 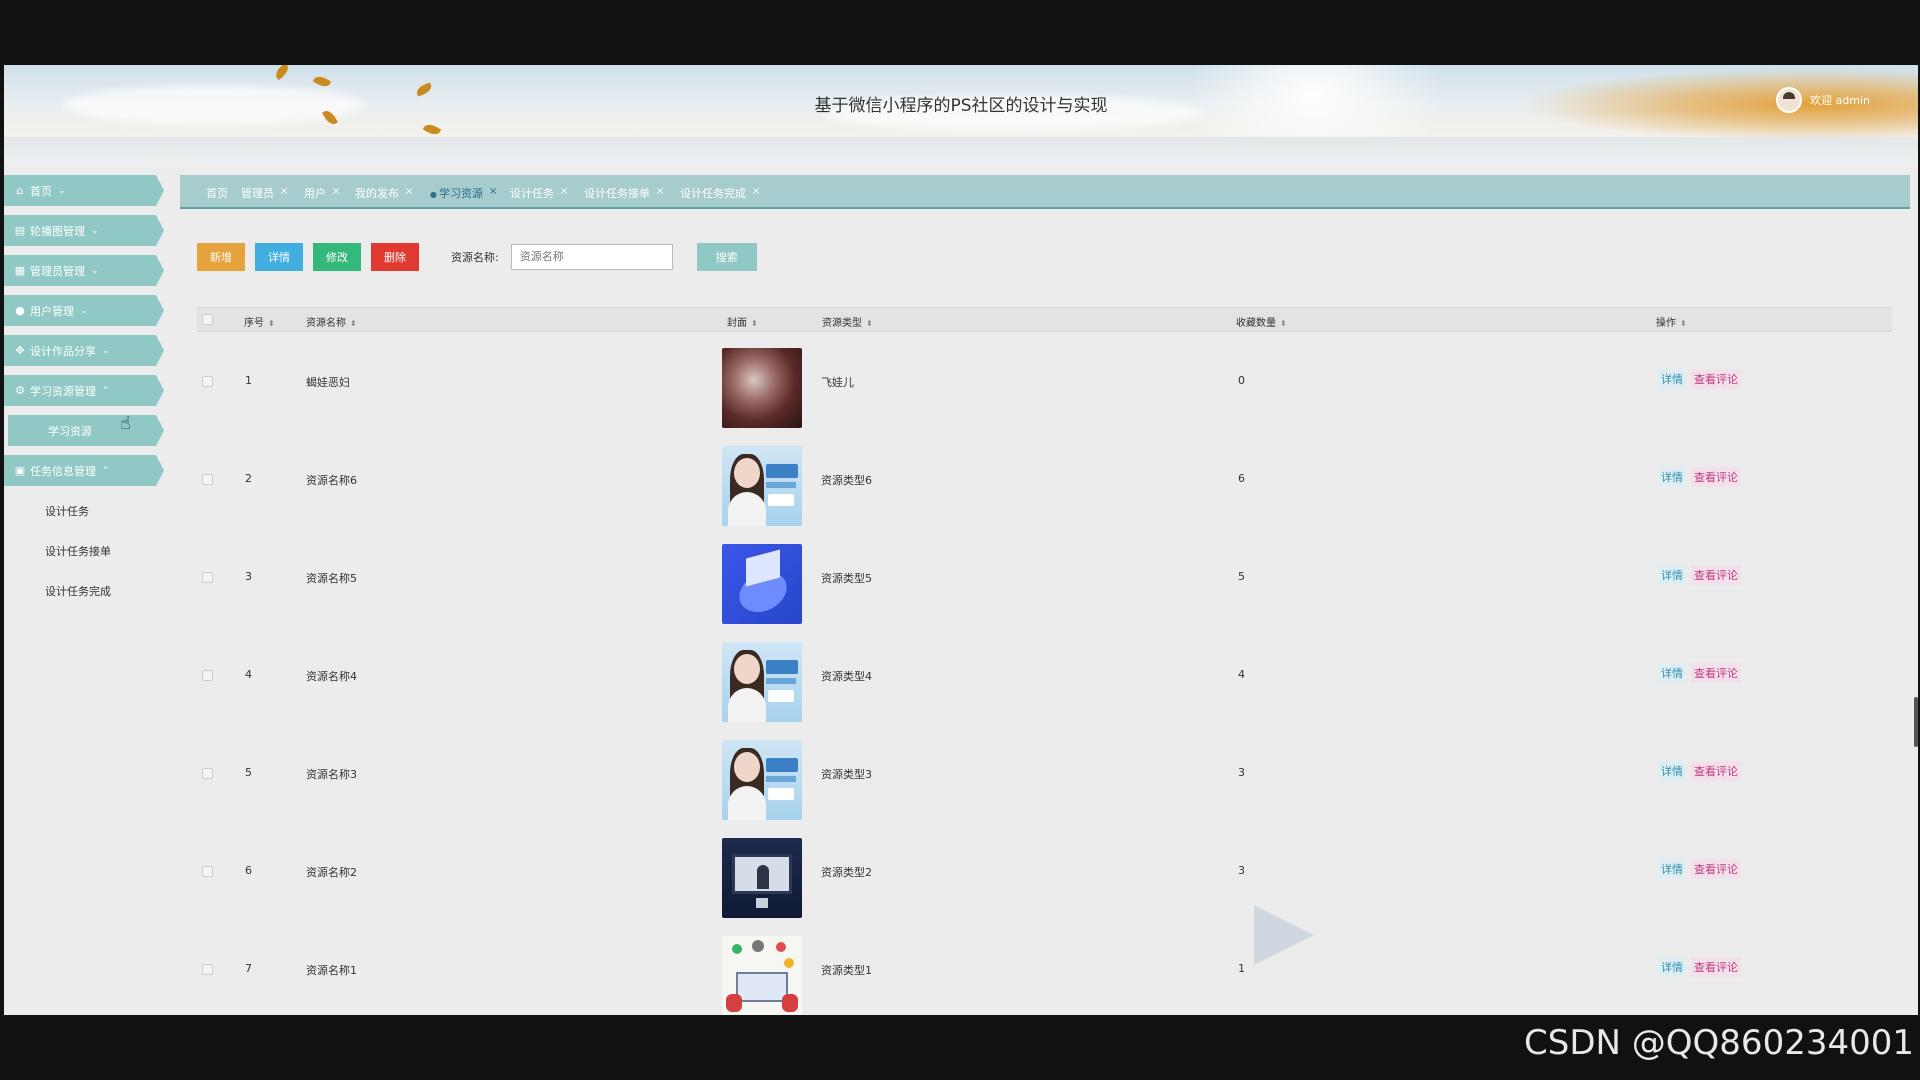 I want to click on column-header-actions: 操作 ⬍, so click(x=1671, y=321).